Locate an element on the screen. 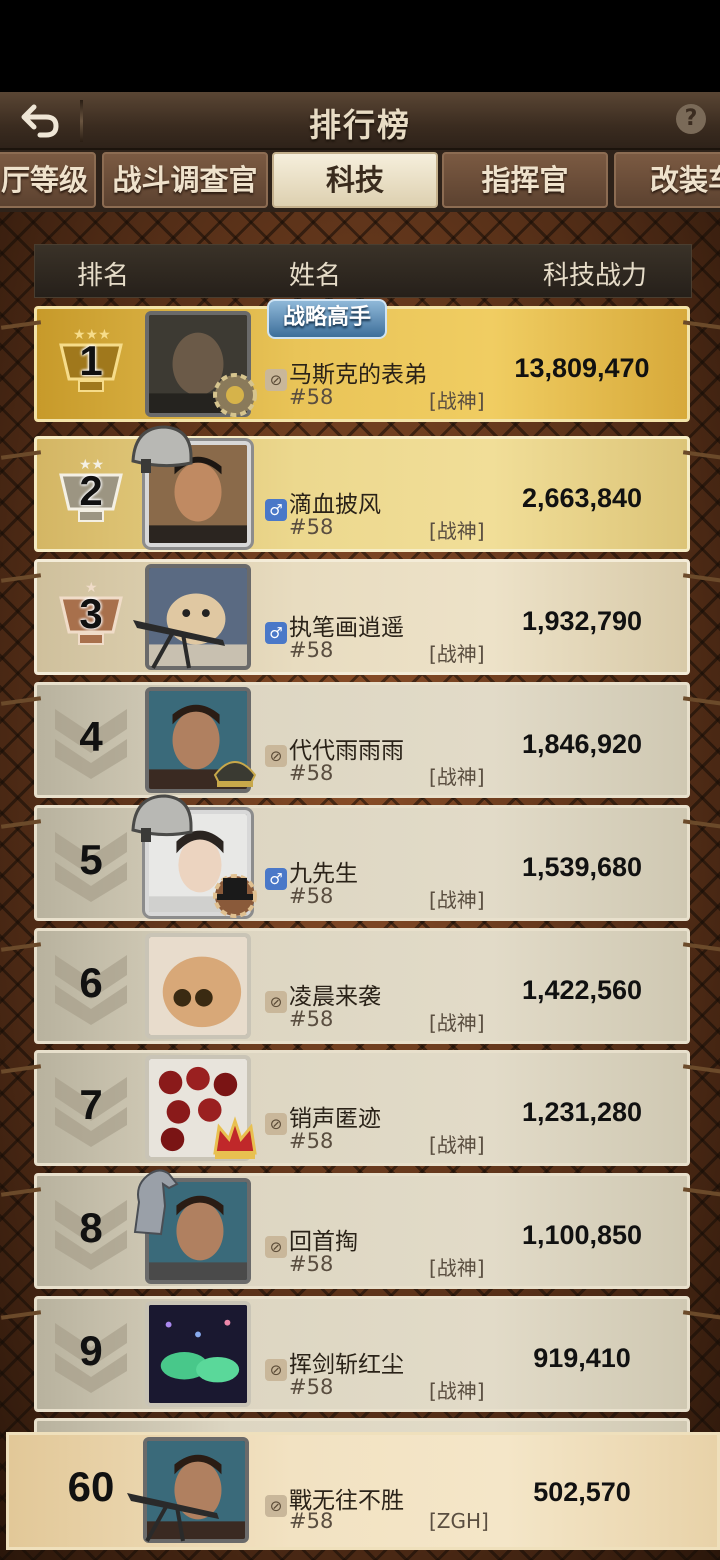  horse-statue-icon is located at coordinates (156, 1202).